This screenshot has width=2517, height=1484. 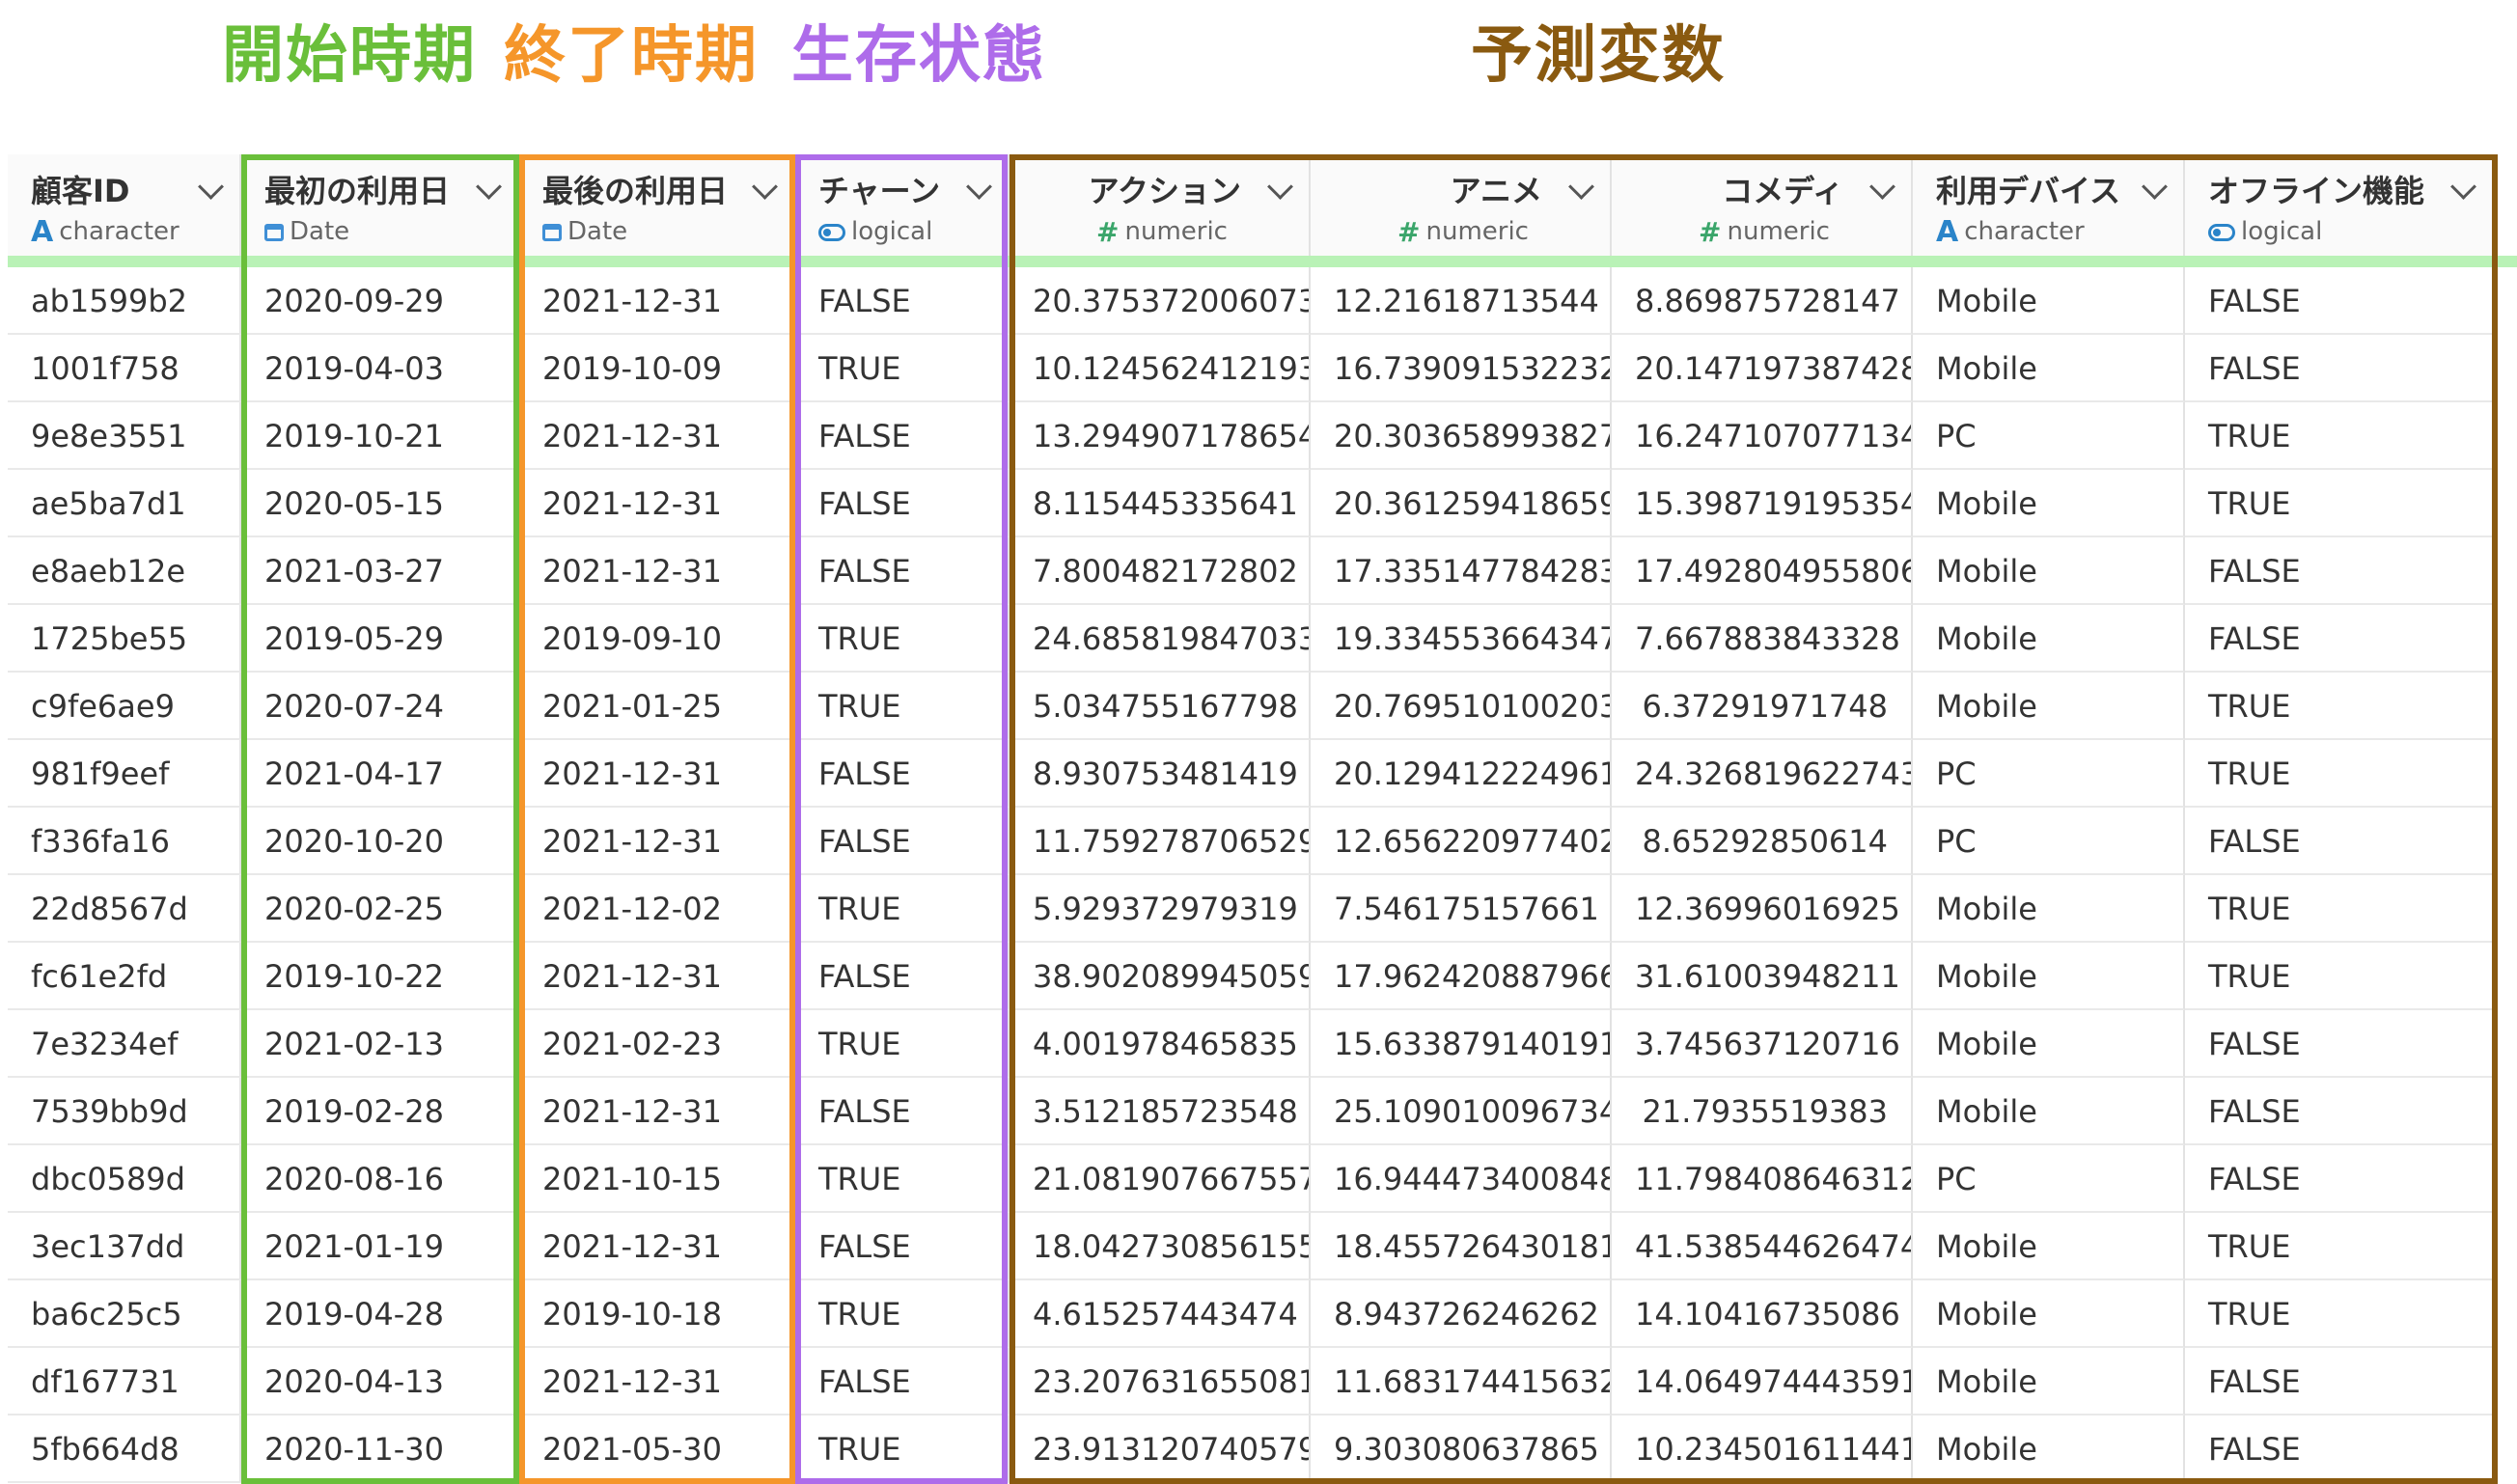 What do you see at coordinates (918, 56) in the screenshot?
I see `label-survival-status: 生存状態` at bounding box center [918, 56].